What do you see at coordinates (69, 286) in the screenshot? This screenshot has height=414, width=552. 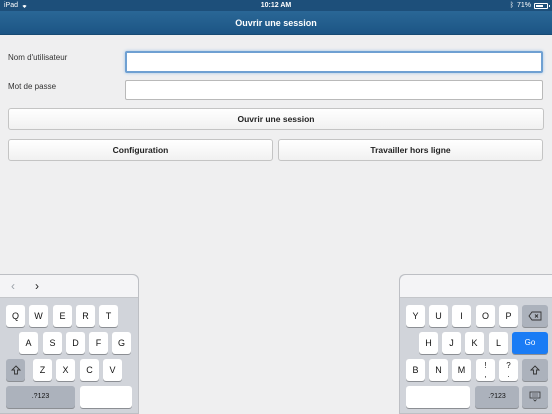 I see `keyboard-toolbar: ‹ ›` at bounding box center [69, 286].